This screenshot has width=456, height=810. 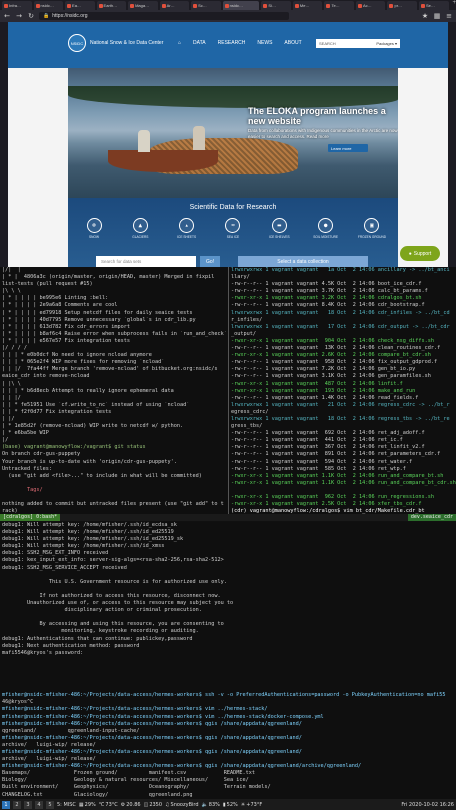 I want to click on nav-toolbar: ← → ↻ 🔒 https://nsidc.org ★ ▦ ≡, so click(x=228, y=16).